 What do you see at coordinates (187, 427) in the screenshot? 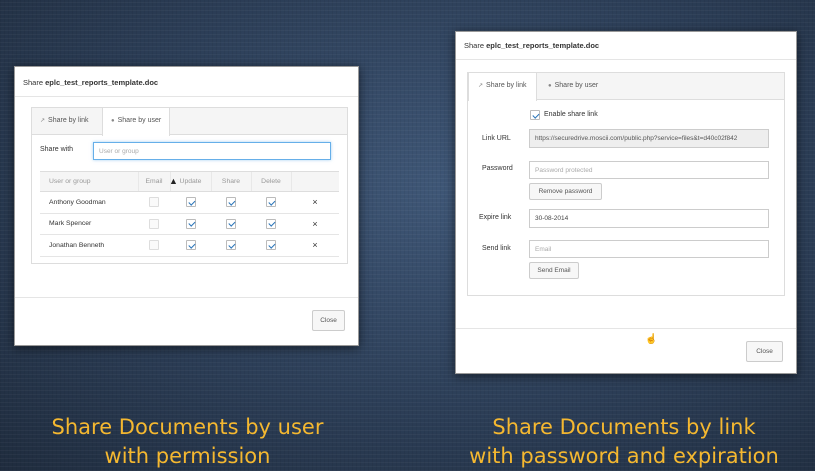
I see `left-caption-line1: Share Documents by user` at bounding box center [187, 427].